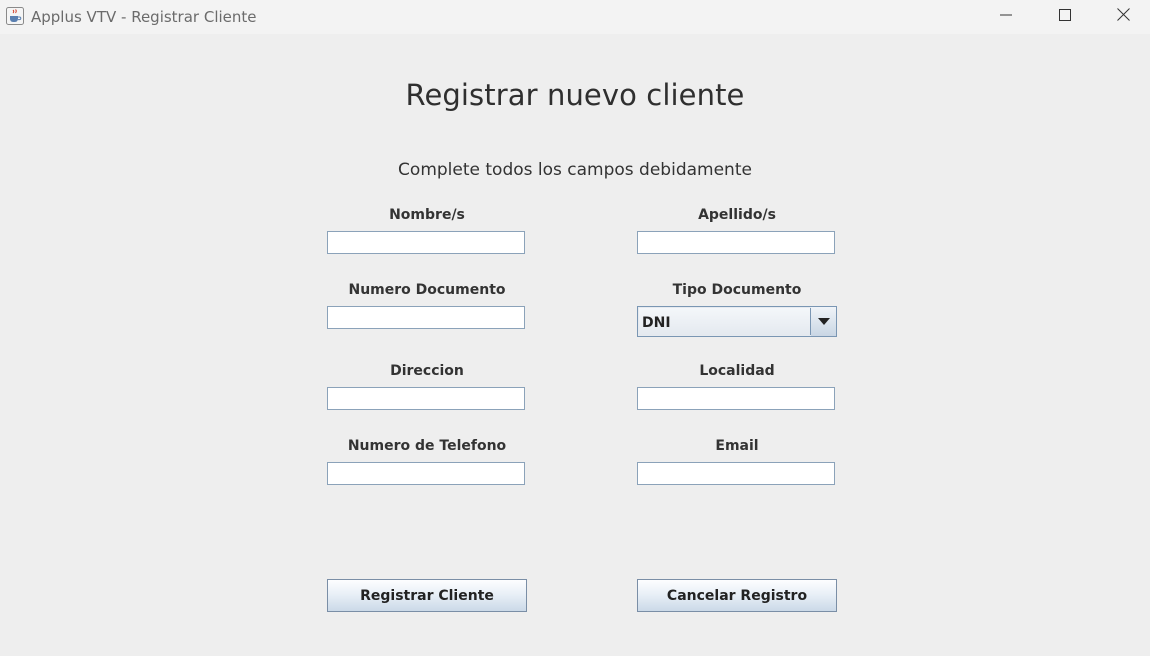 The width and height of the screenshot is (1150, 656). I want to click on registrar-cliente-button: Registrar Cliente, so click(427, 595).